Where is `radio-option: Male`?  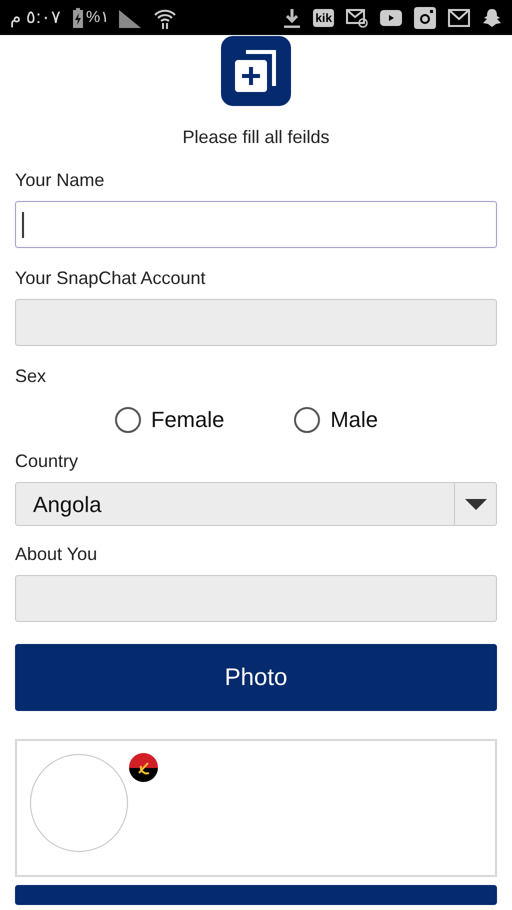 radio-option: Male is located at coordinates (336, 419).